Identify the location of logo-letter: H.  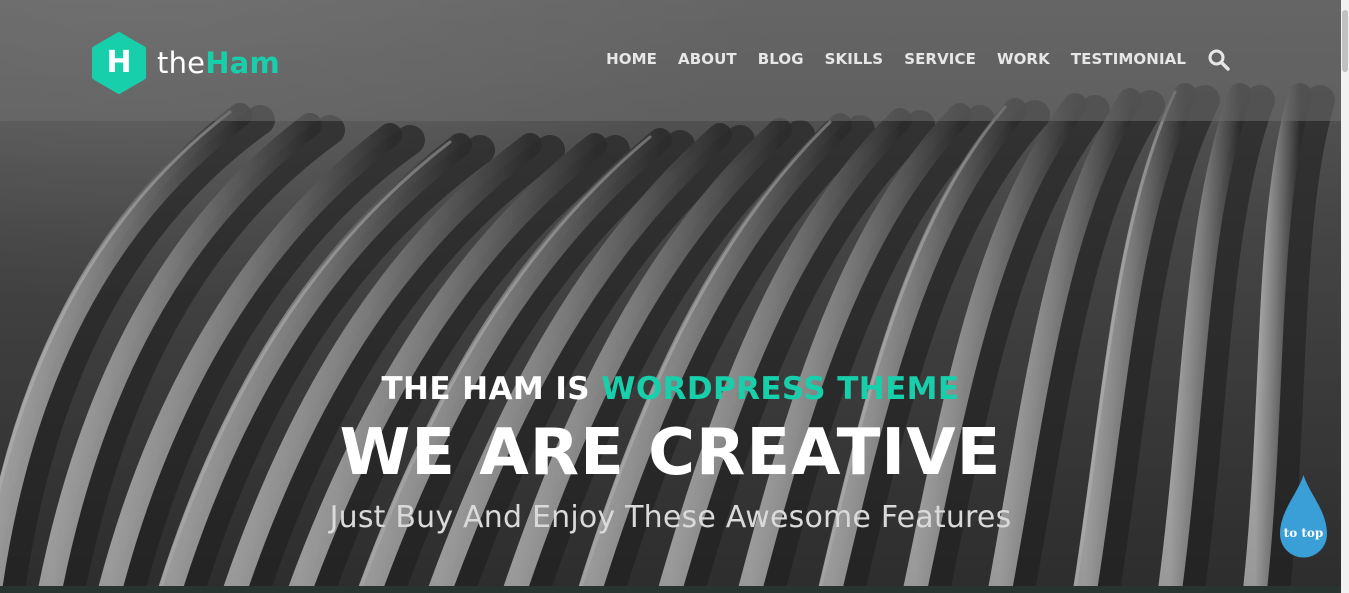
(119, 62).